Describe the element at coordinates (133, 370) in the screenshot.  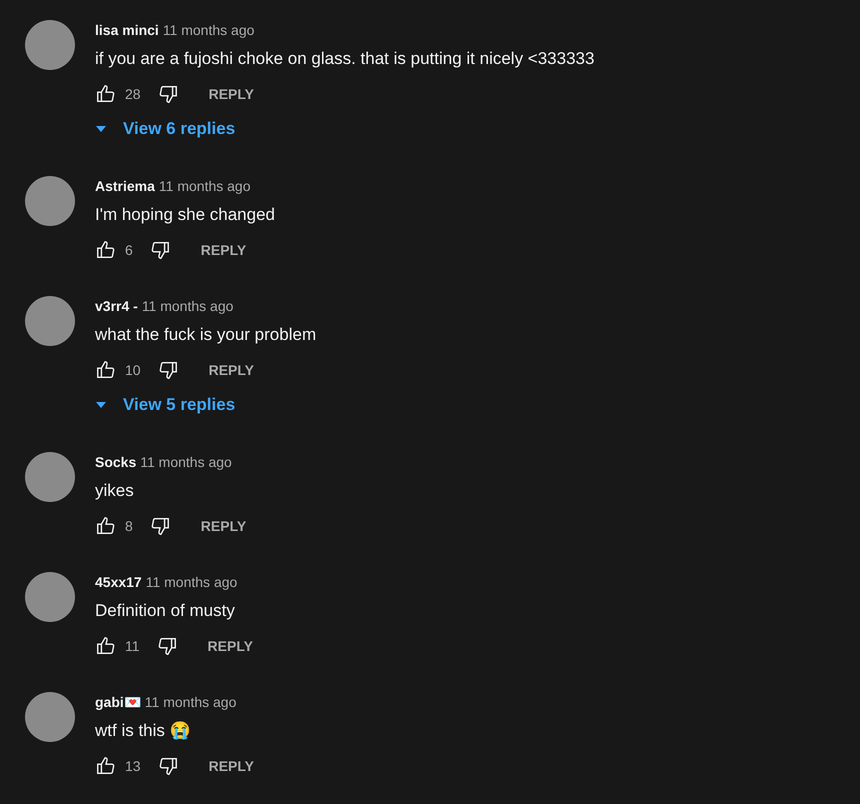
I see `like-count: 10` at that location.